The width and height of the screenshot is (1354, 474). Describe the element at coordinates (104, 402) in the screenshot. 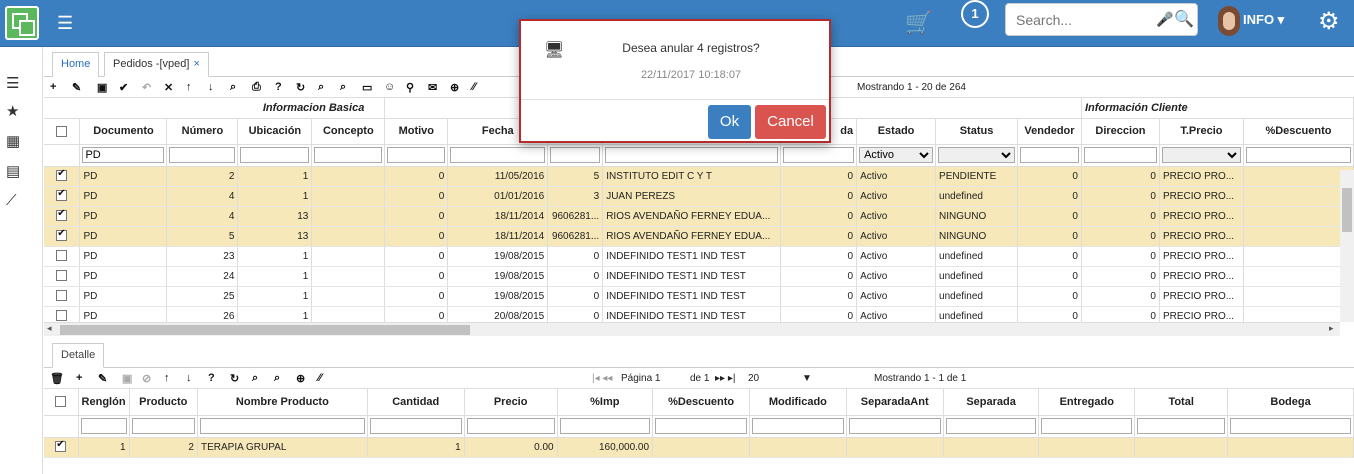

I see `col-renglon: Renglón` at that location.